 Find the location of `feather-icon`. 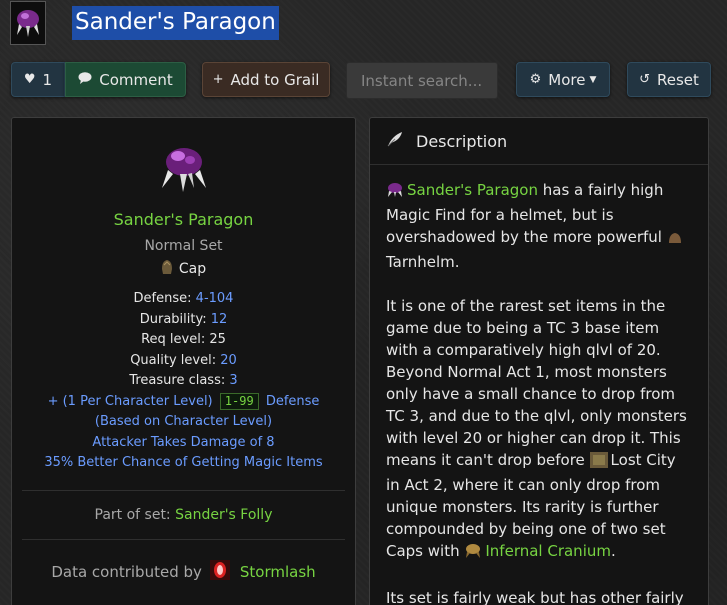

feather-icon is located at coordinates (395, 141).